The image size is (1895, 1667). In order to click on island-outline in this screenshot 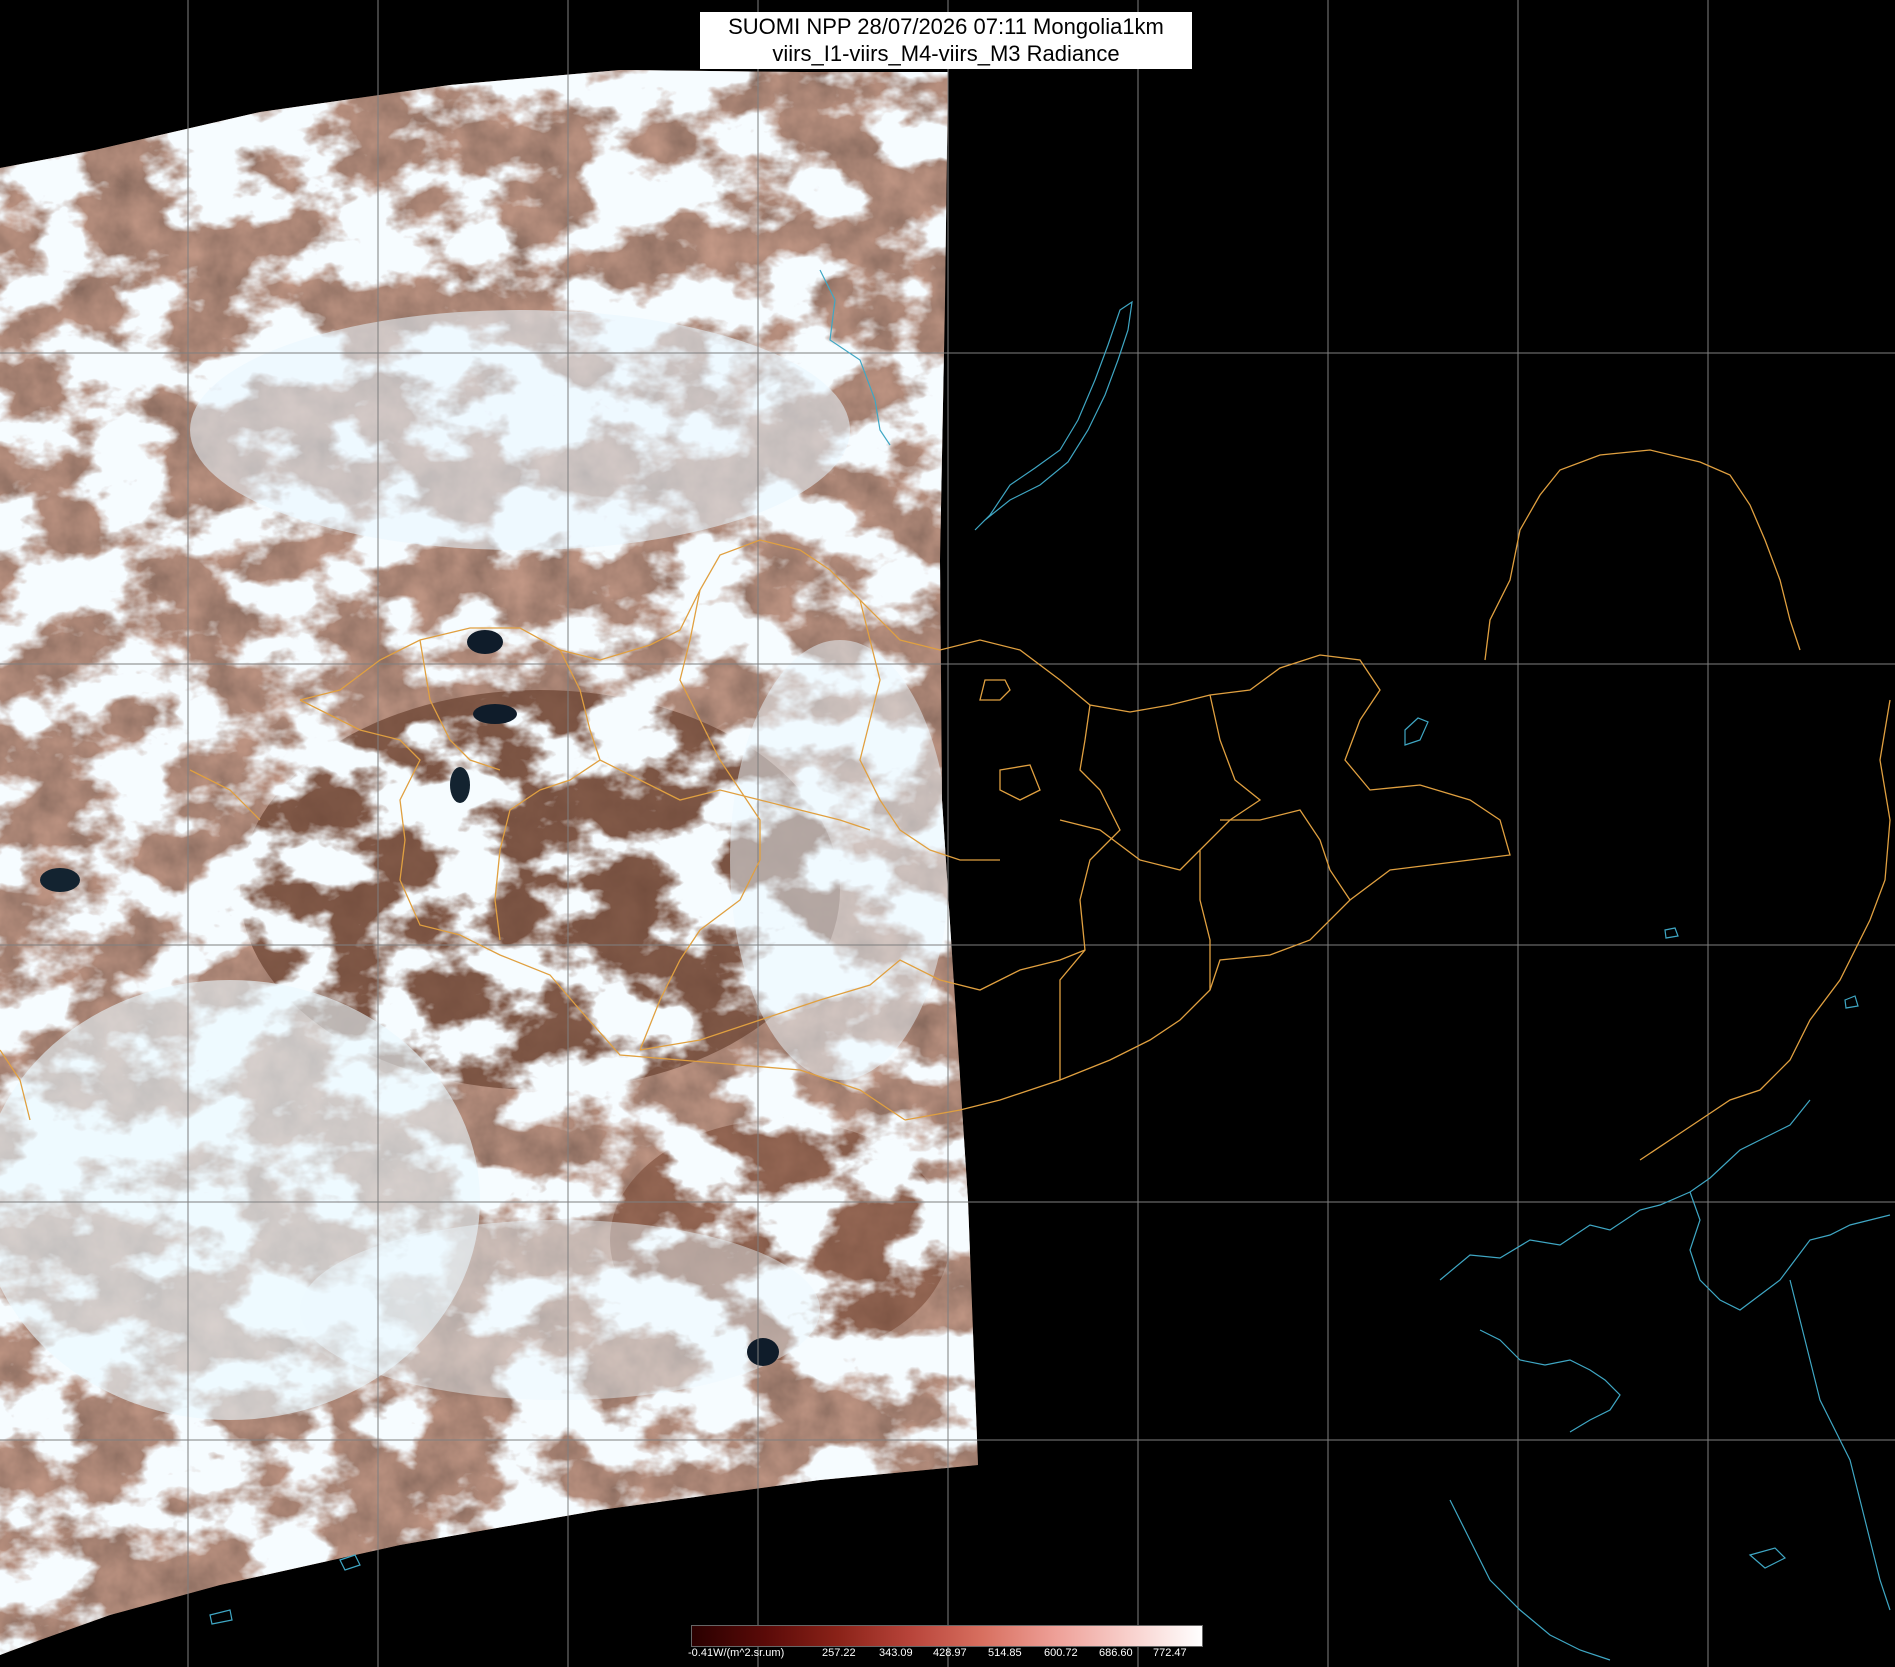, I will do `click(1767, 1558)`.